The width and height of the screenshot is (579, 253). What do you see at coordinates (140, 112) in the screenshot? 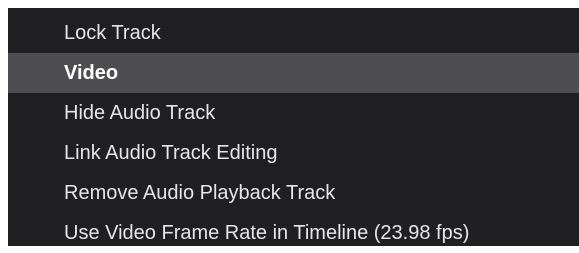
I see `menu-item-label: Hide Audio Track` at bounding box center [140, 112].